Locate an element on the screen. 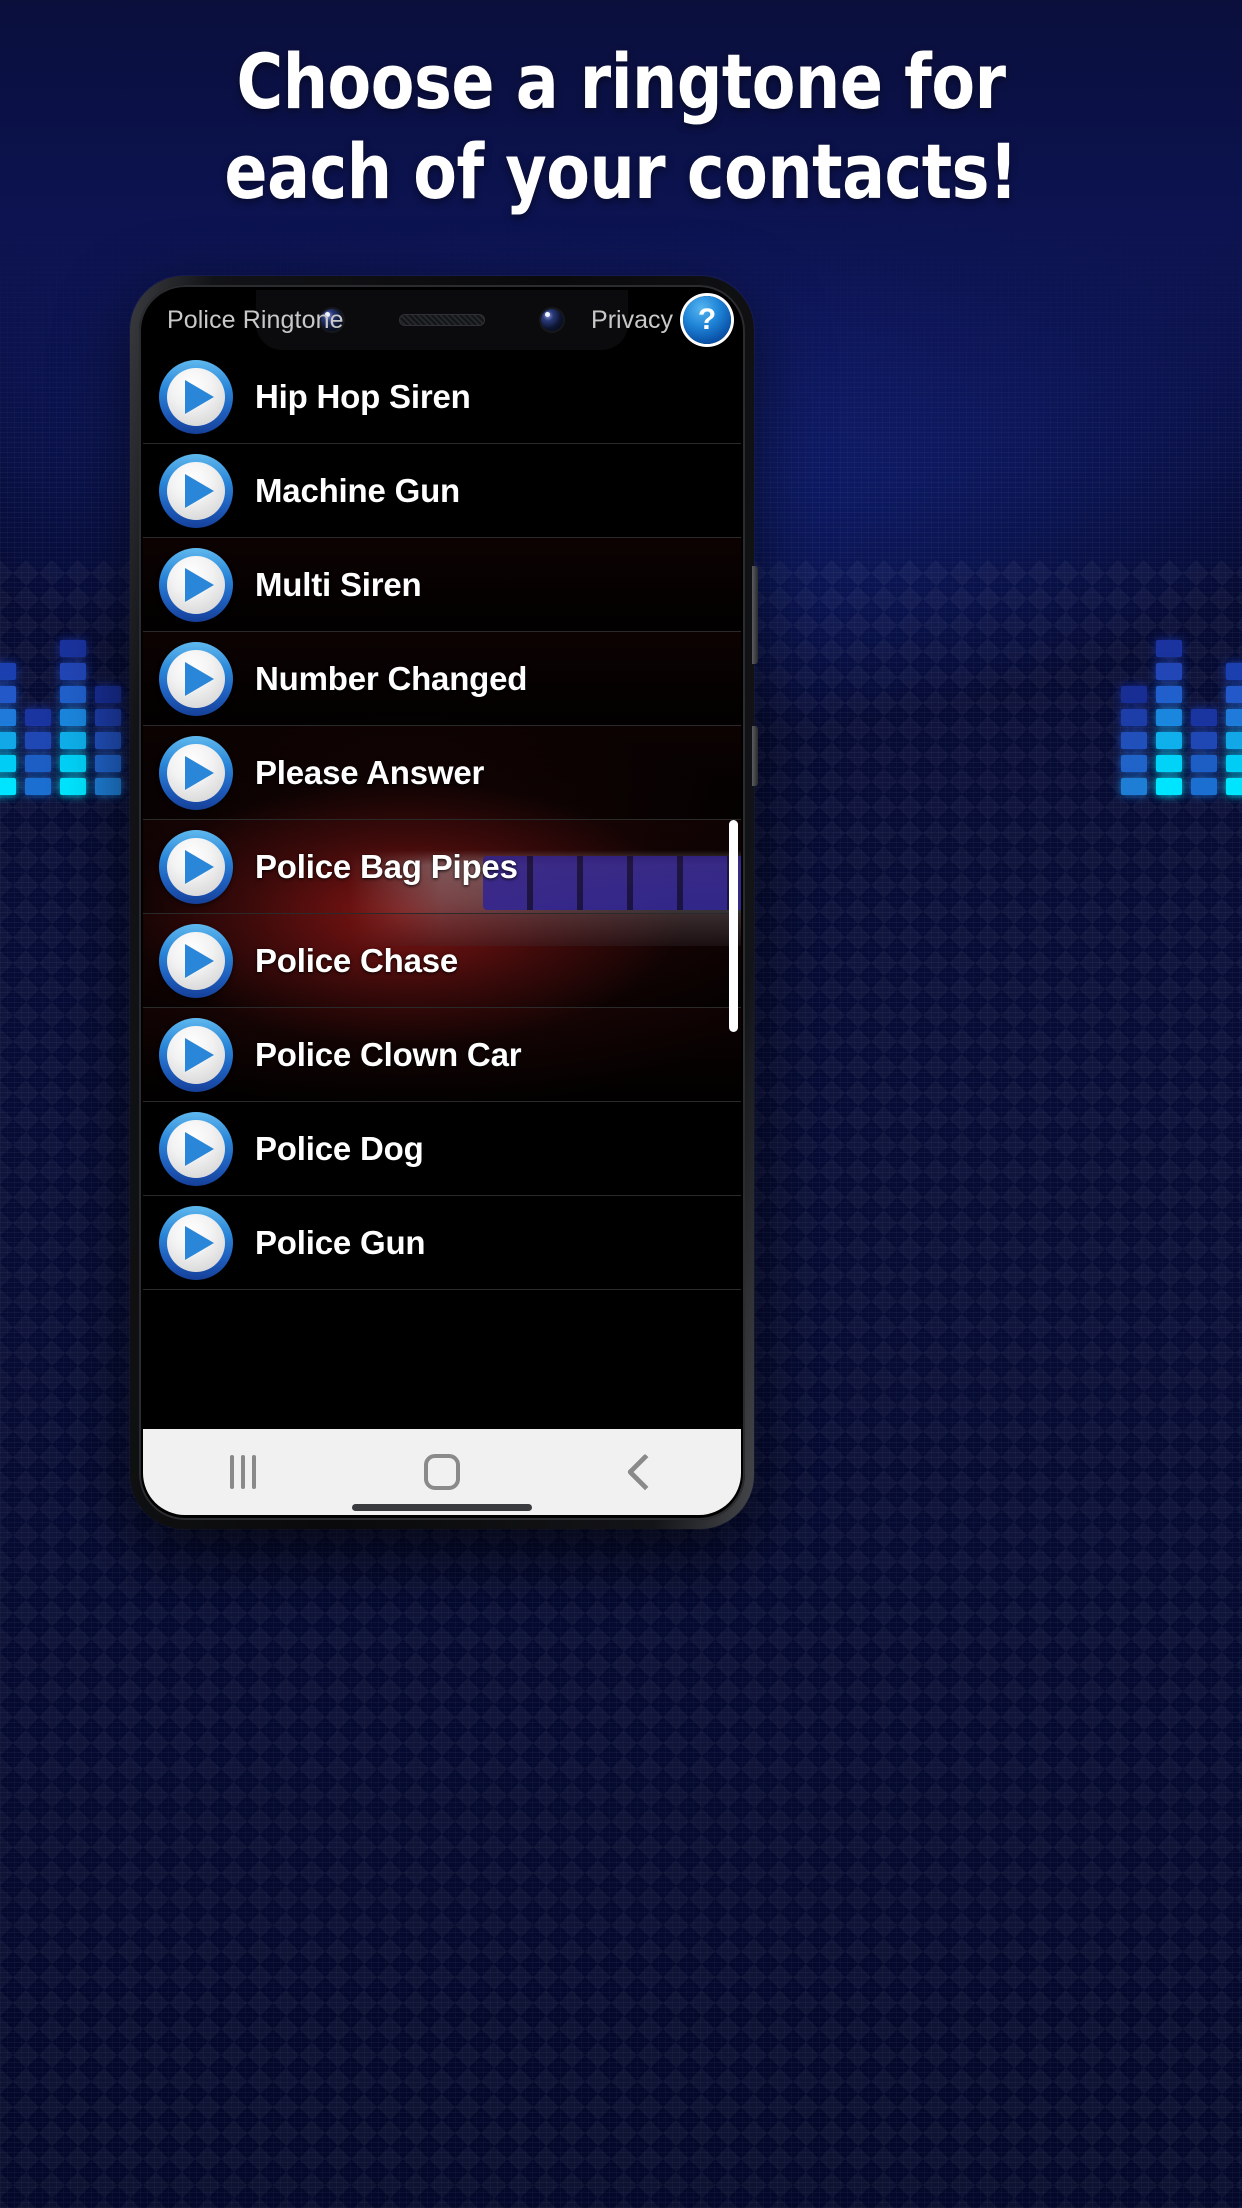 The image size is (1242, 2208). recents-icon is located at coordinates (242, 1472).